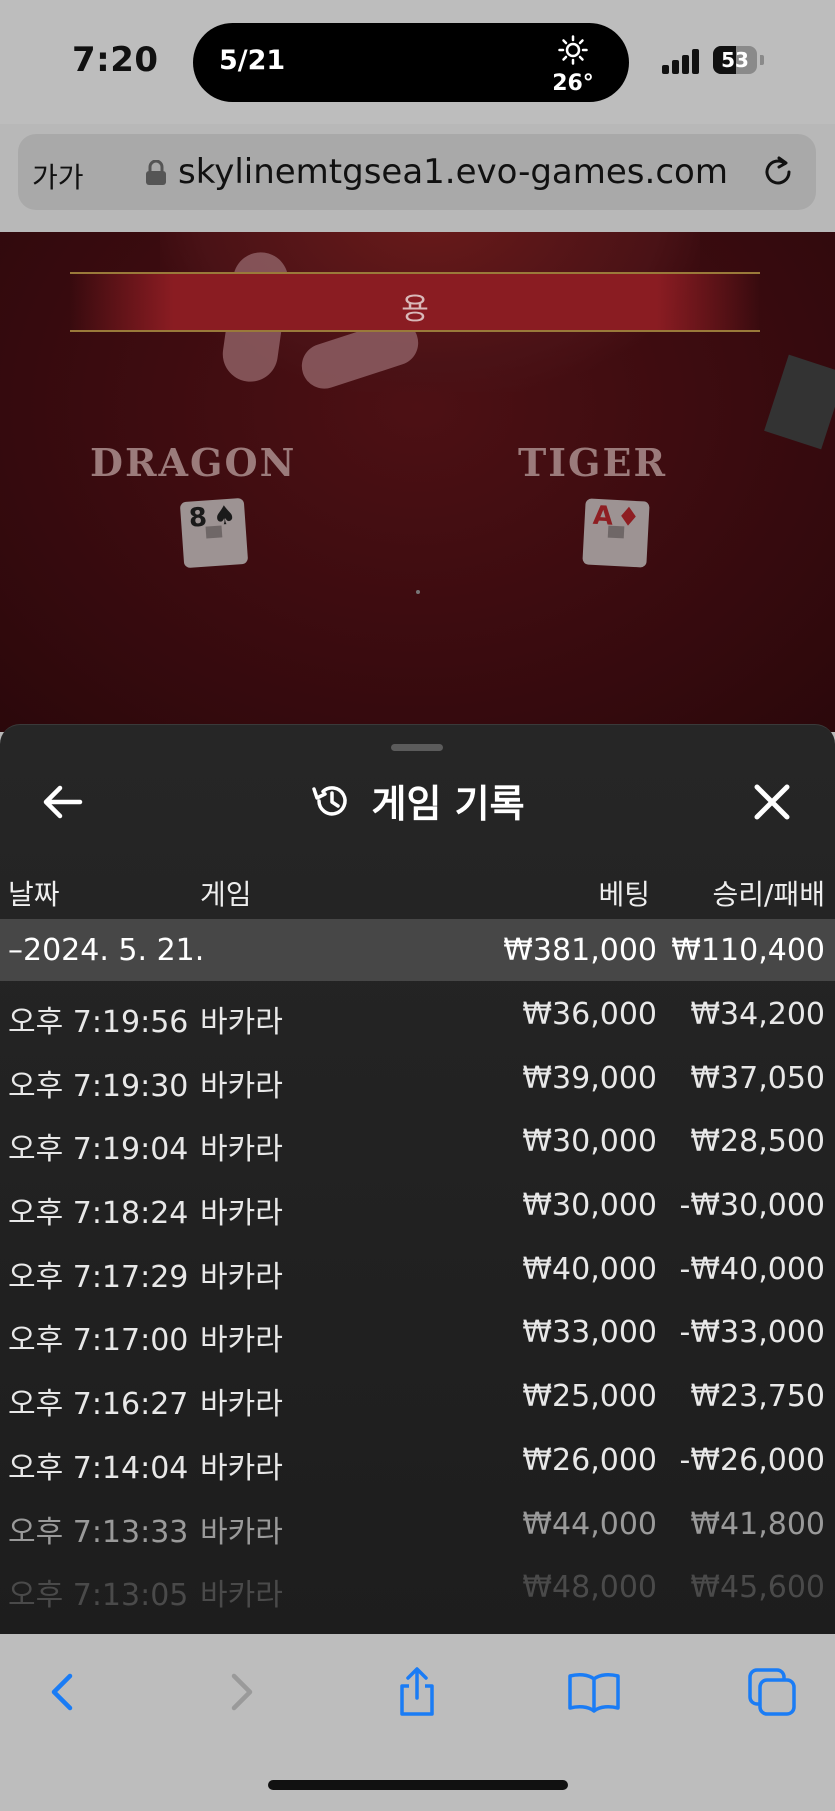  I want to click on panel-header: 게임 기록, so click(417, 800).